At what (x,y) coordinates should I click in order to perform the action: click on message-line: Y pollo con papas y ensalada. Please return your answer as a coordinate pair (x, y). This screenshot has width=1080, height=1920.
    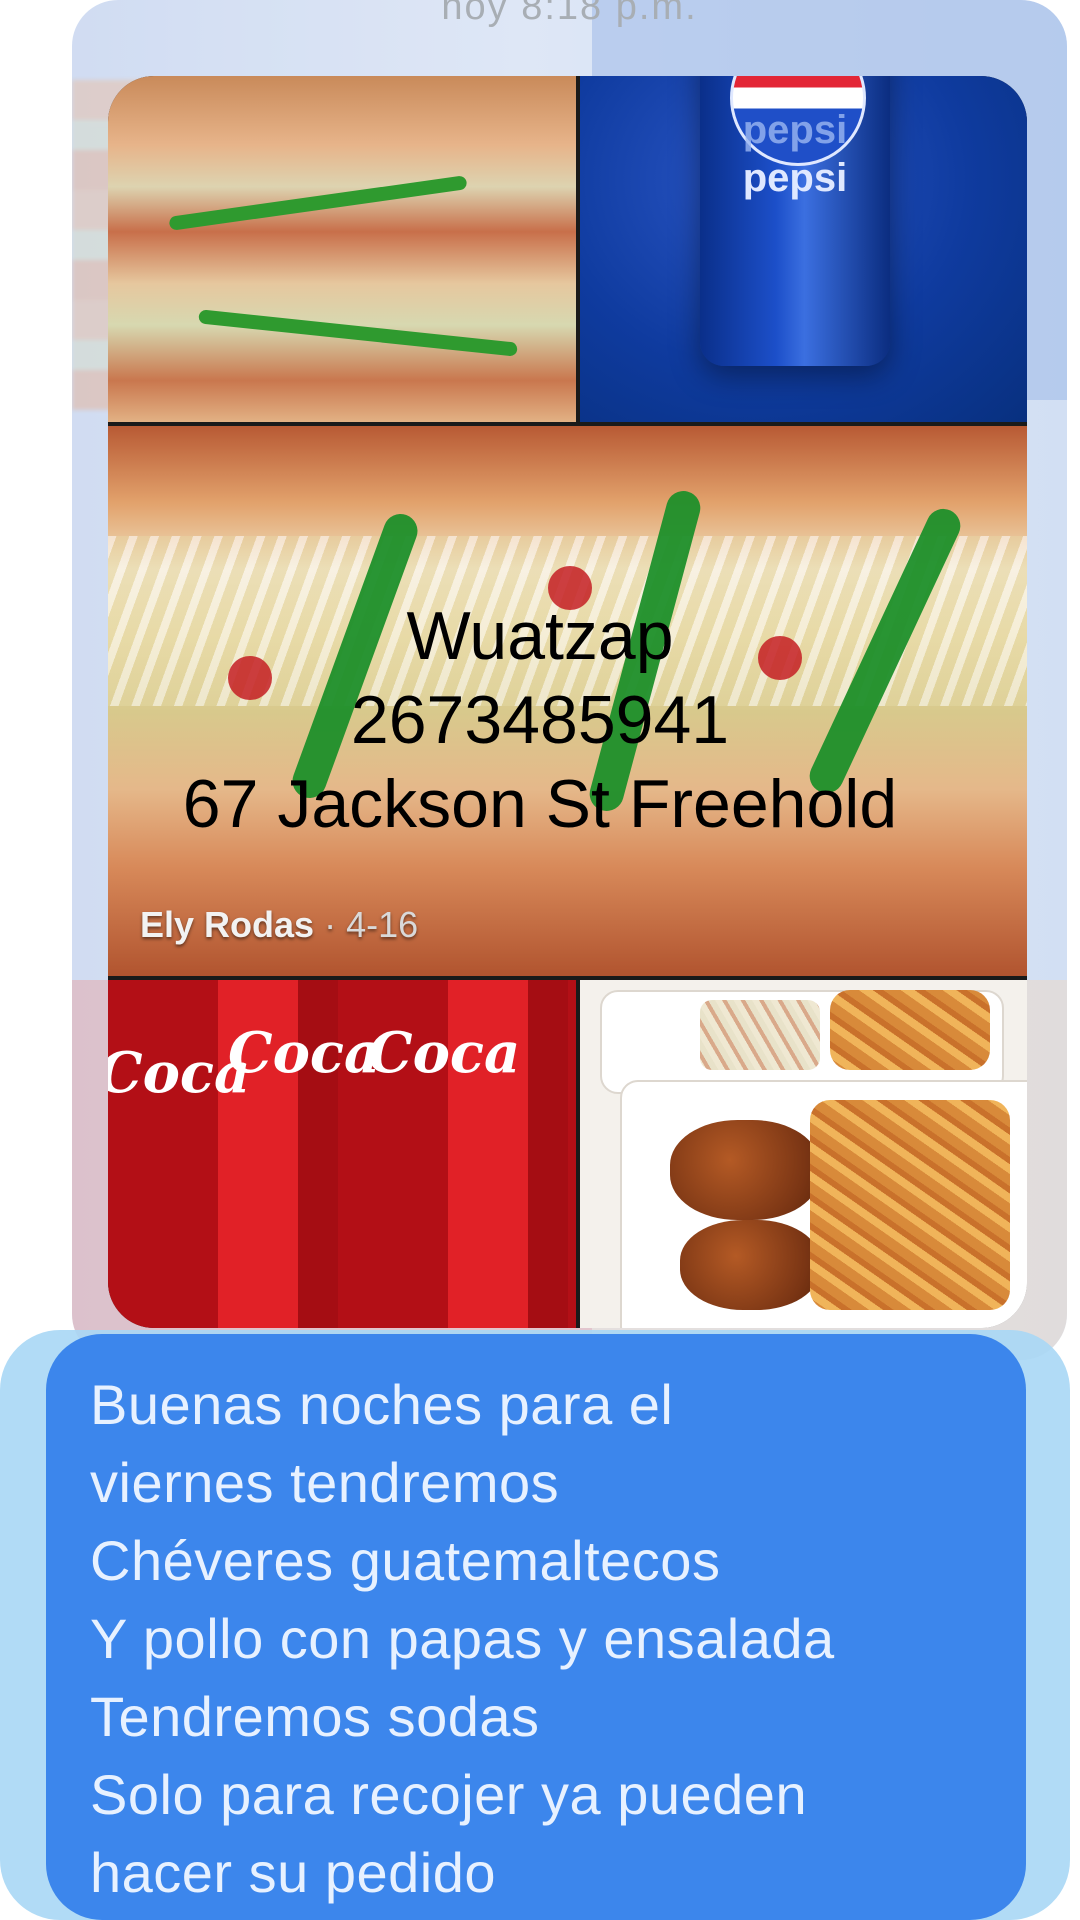
    Looking at the image, I should click on (462, 1638).